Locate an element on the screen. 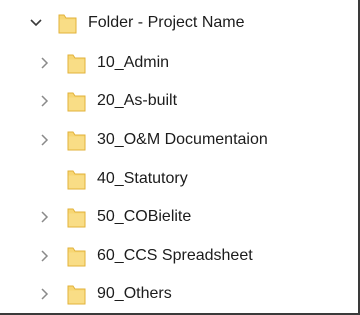 The image size is (360, 315). tree-item-10-admin: 10_Admin is located at coordinates (103, 63).